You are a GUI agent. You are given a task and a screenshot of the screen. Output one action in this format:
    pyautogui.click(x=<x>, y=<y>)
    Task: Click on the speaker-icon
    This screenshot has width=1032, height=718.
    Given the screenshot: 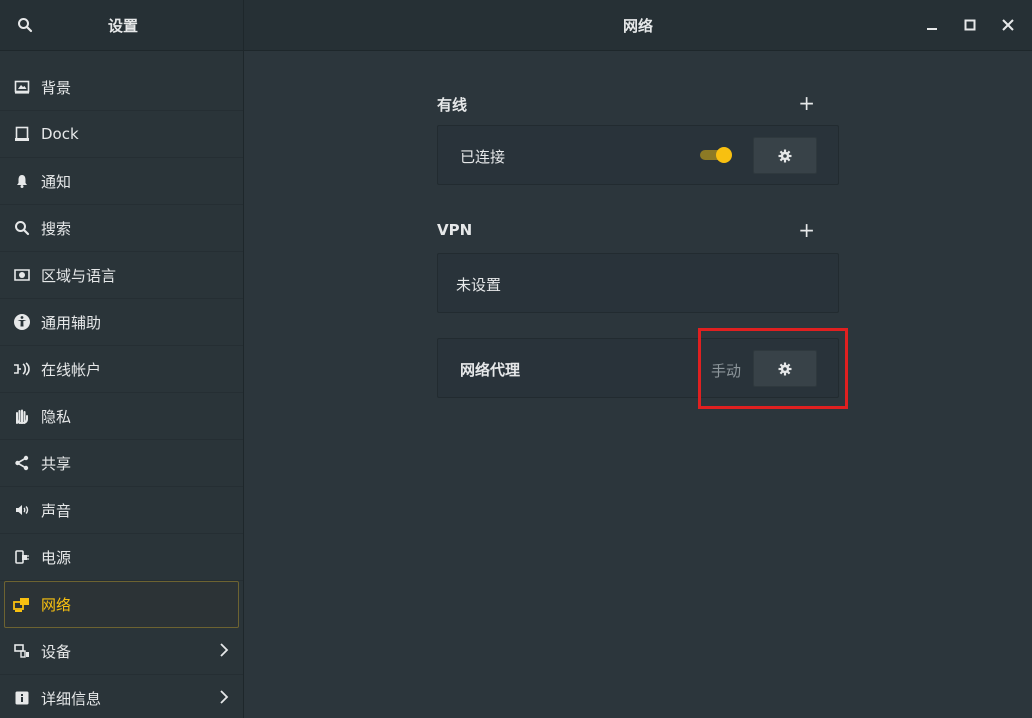 What is the action you would take?
    pyautogui.click(x=22, y=510)
    